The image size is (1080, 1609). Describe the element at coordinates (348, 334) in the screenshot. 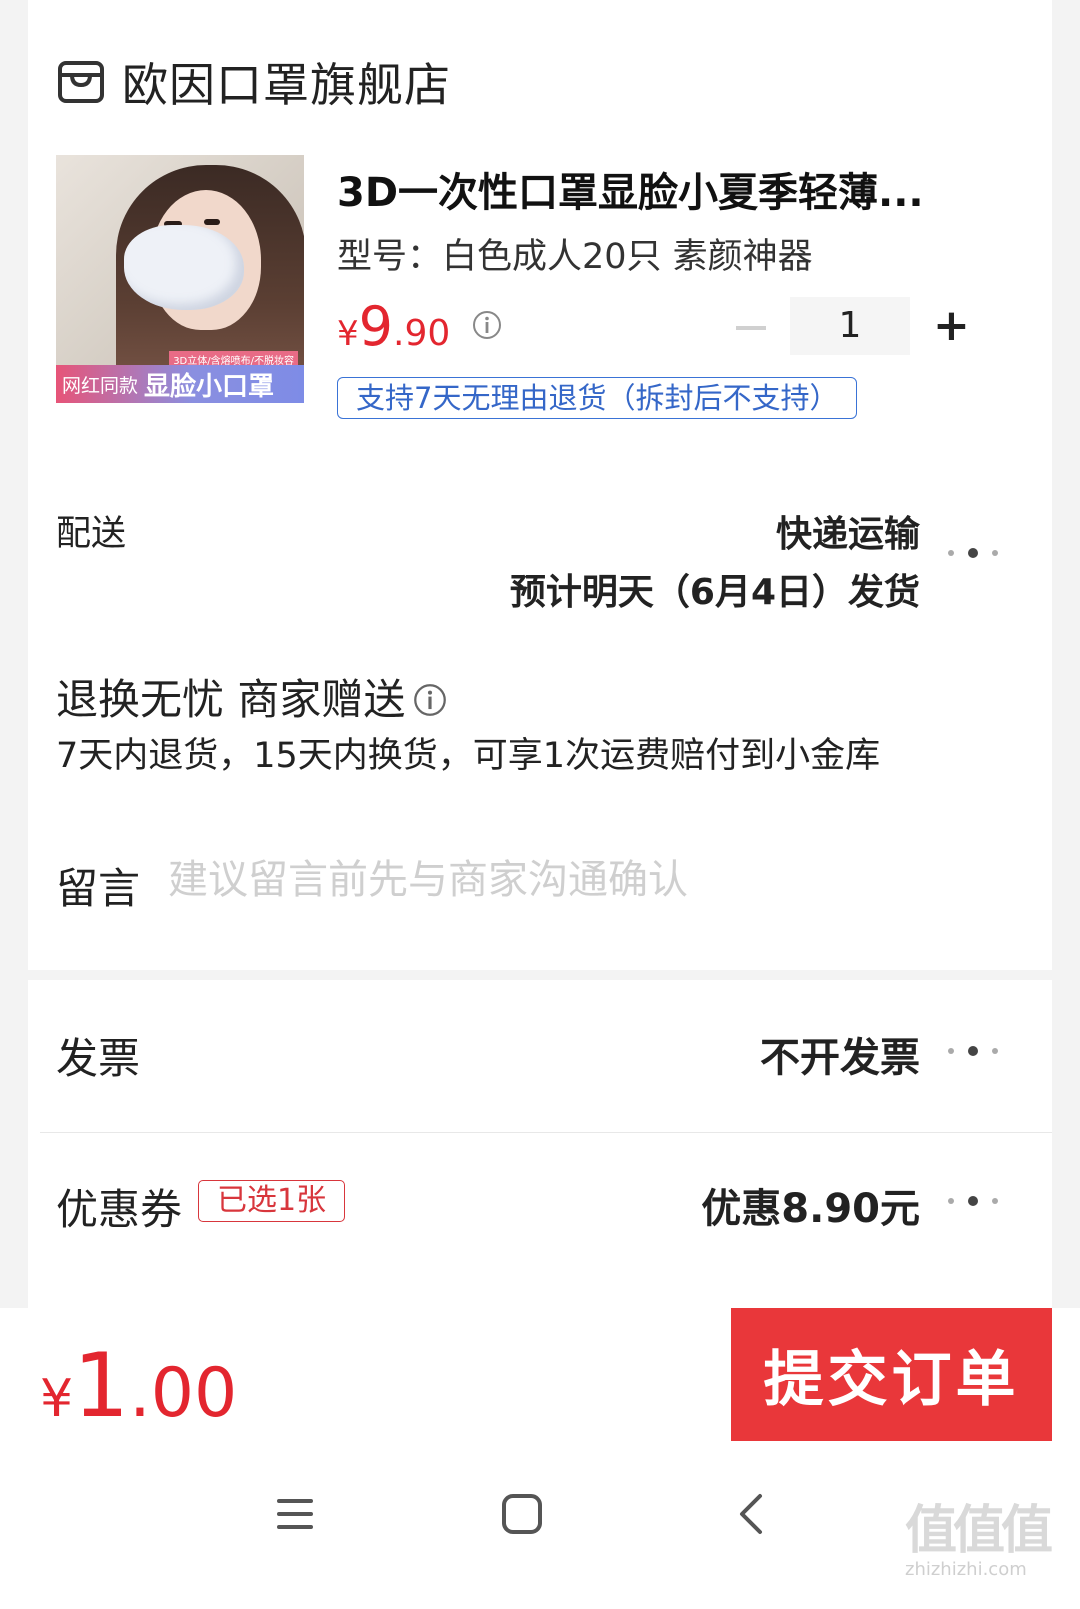

I see `price-currency: ¥` at that location.